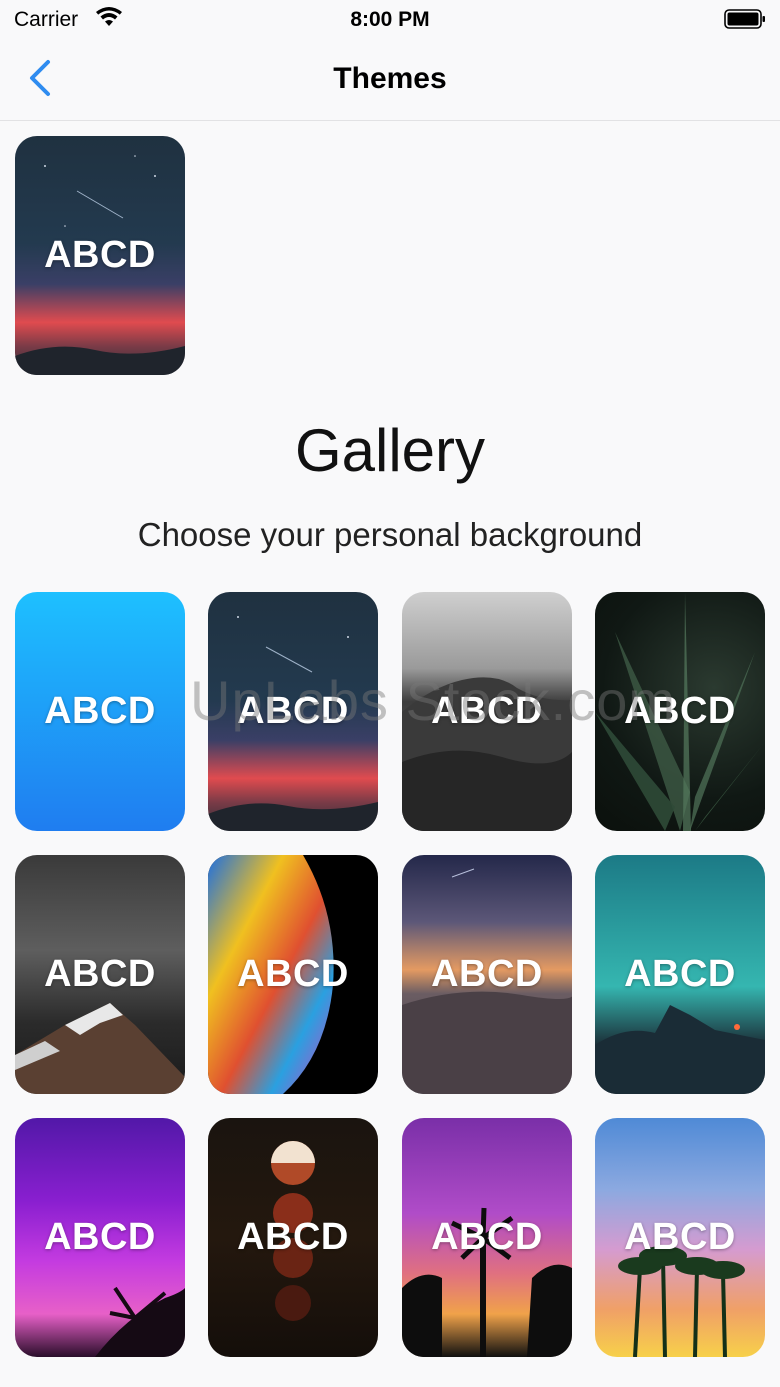 This screenshot has height=1387, width=780. I want to click on theme-card-colorful-planet: ABCD, so click(293, 974).